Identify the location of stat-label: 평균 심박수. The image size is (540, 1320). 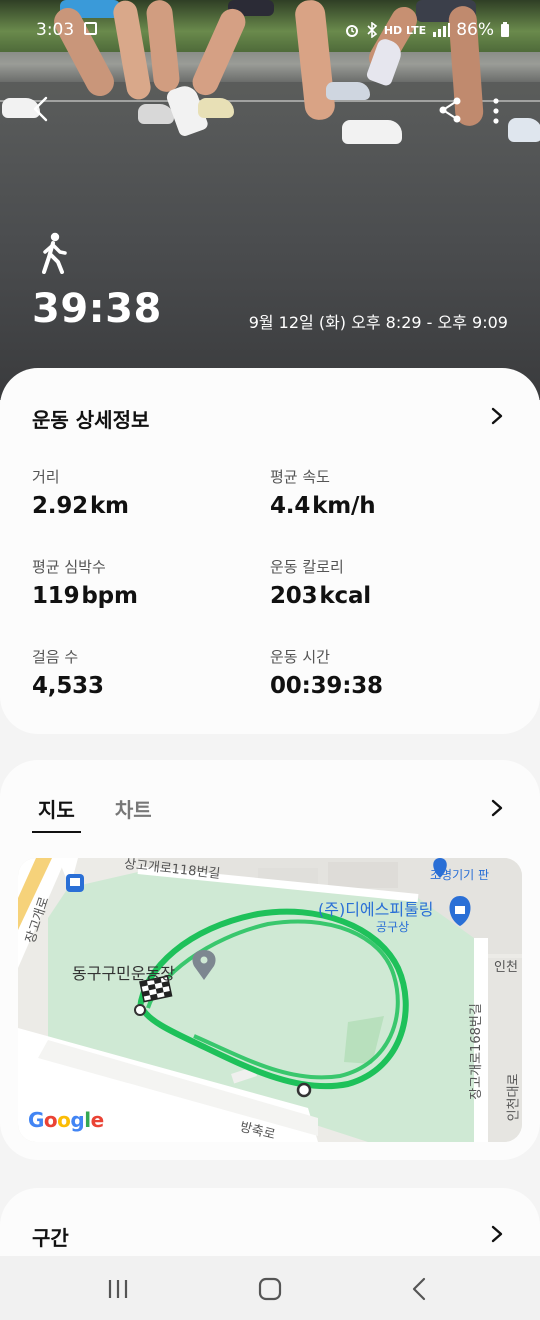
(69, 567).